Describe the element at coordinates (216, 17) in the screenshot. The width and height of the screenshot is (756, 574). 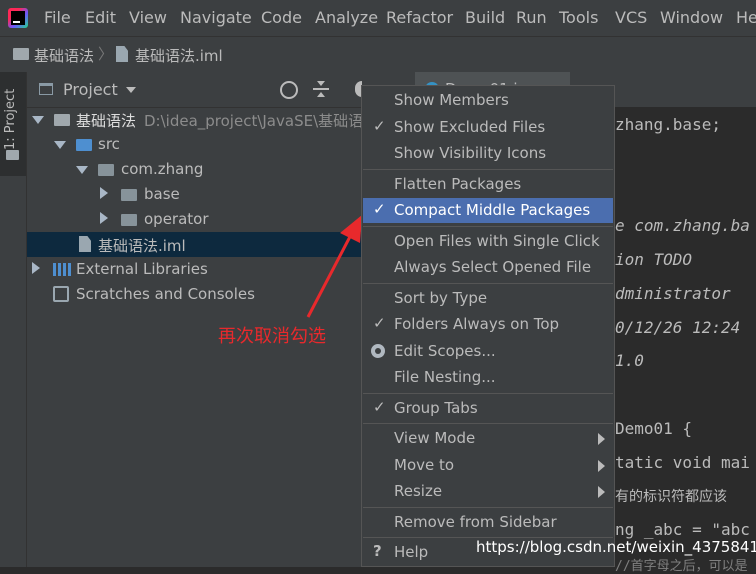
I see `menu-navigate: Navigate` at that location.